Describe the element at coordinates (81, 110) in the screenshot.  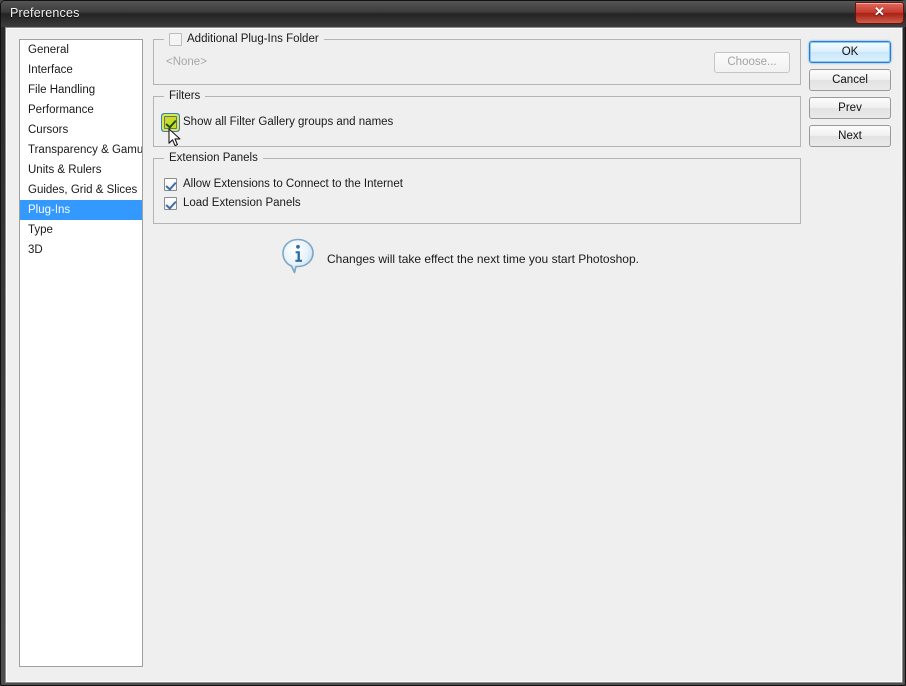
I see `sidebar-item-performance: Performance` at that location.